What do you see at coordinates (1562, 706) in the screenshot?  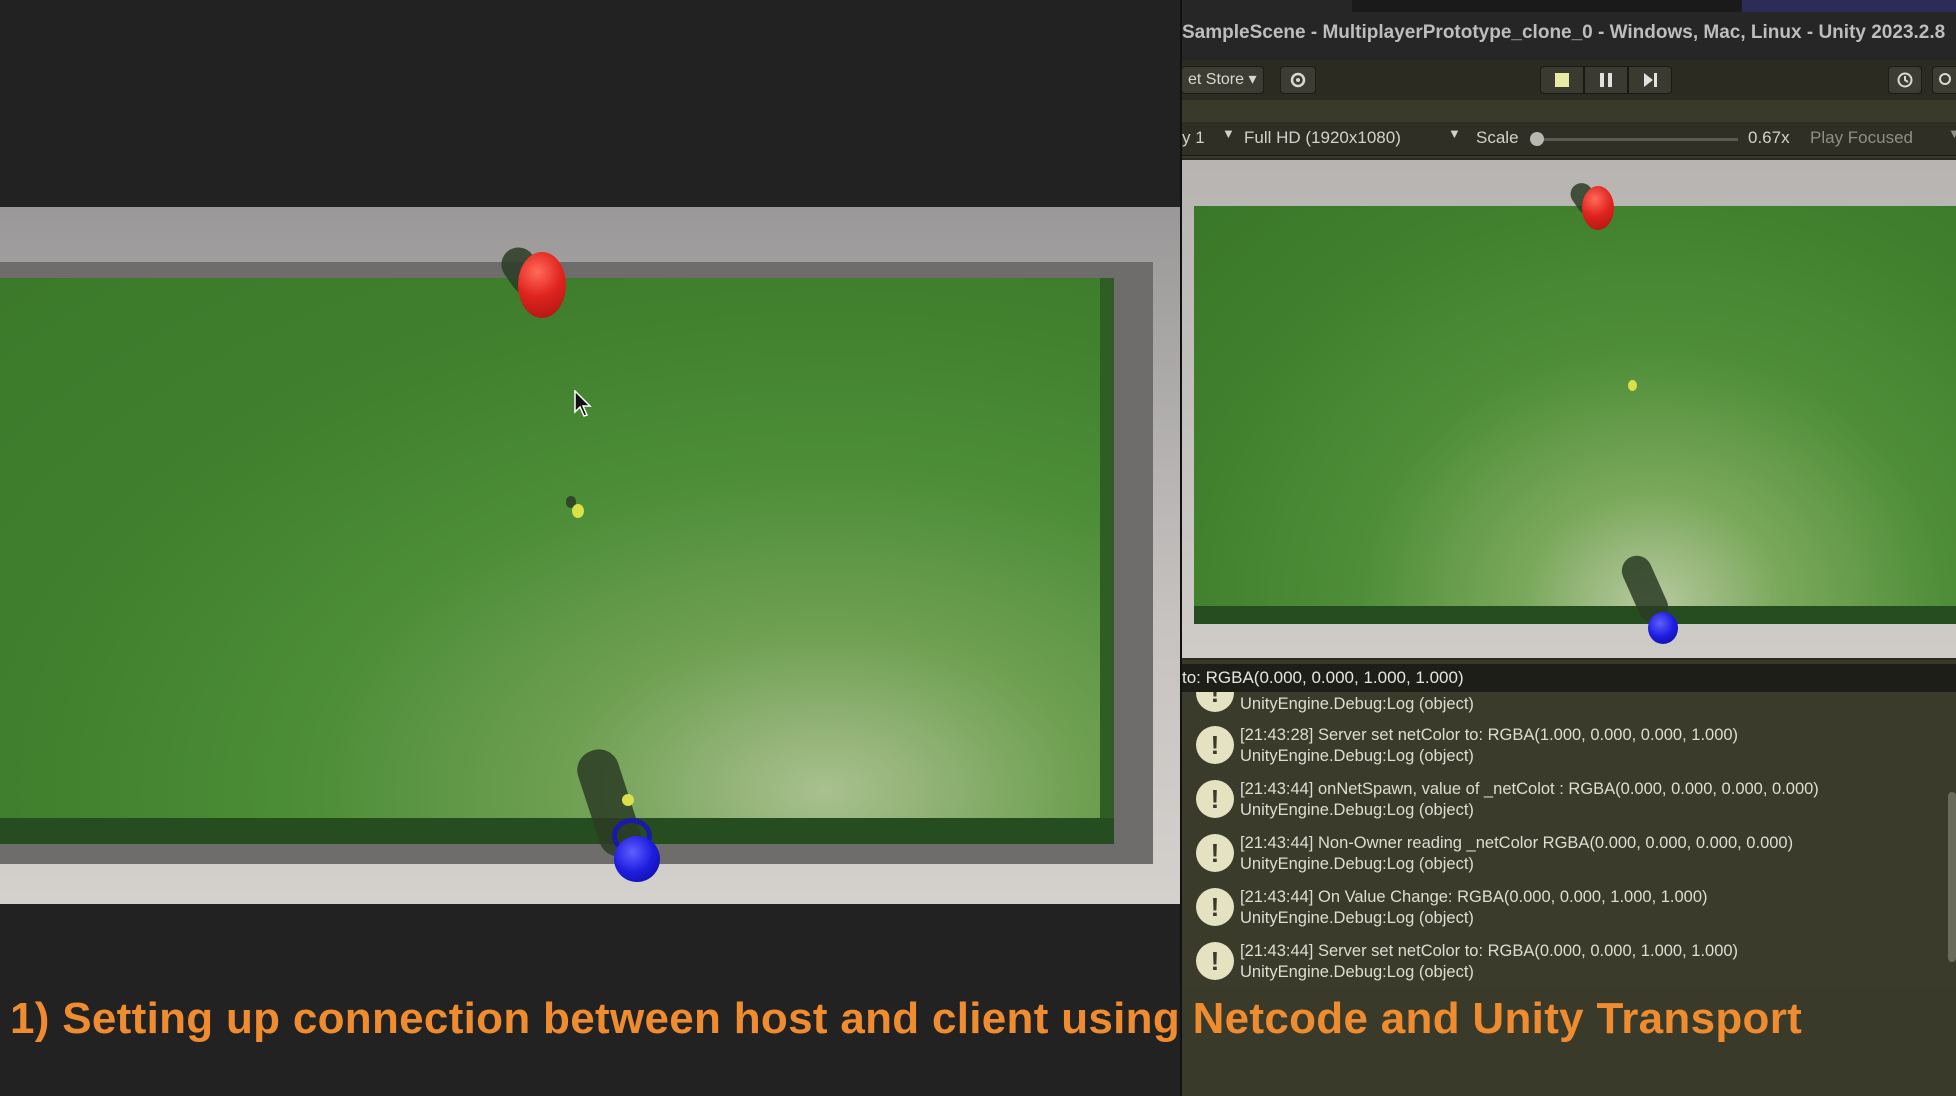 I see `list-item: ! UnityEngine.Debug:Log (object)` at bounding box center [1562, 706].